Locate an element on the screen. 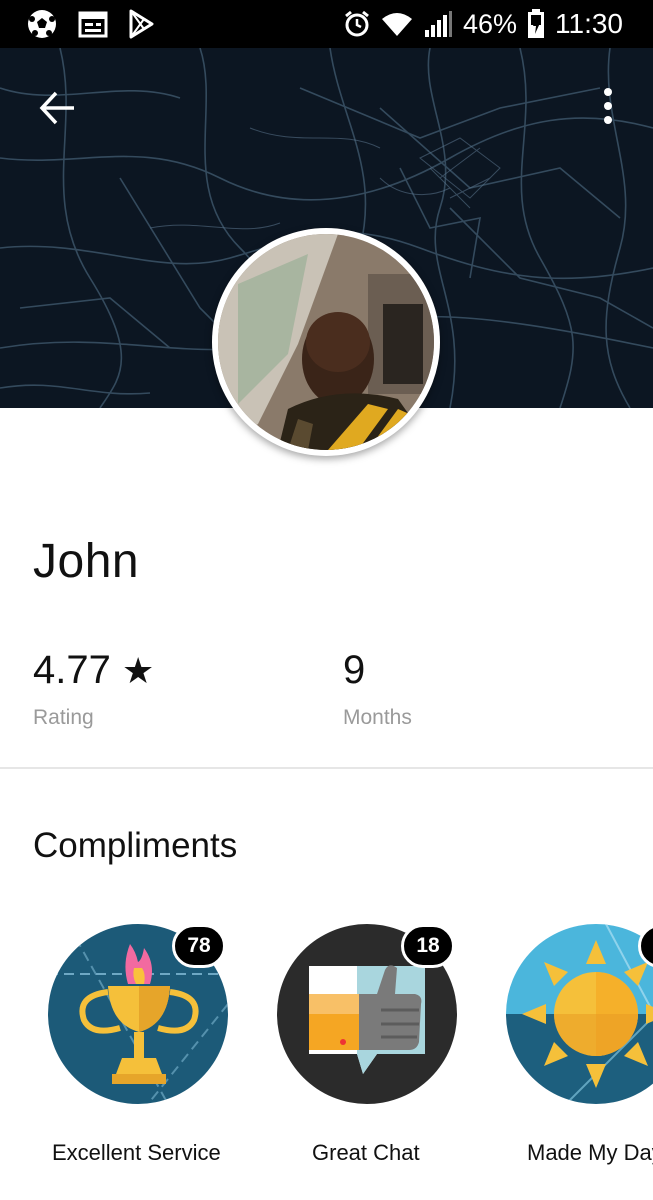 Image resolution: width=653 pixels, height=1200 pixels. compliment-count-badge: 78 is located at coordinates (199, 946).